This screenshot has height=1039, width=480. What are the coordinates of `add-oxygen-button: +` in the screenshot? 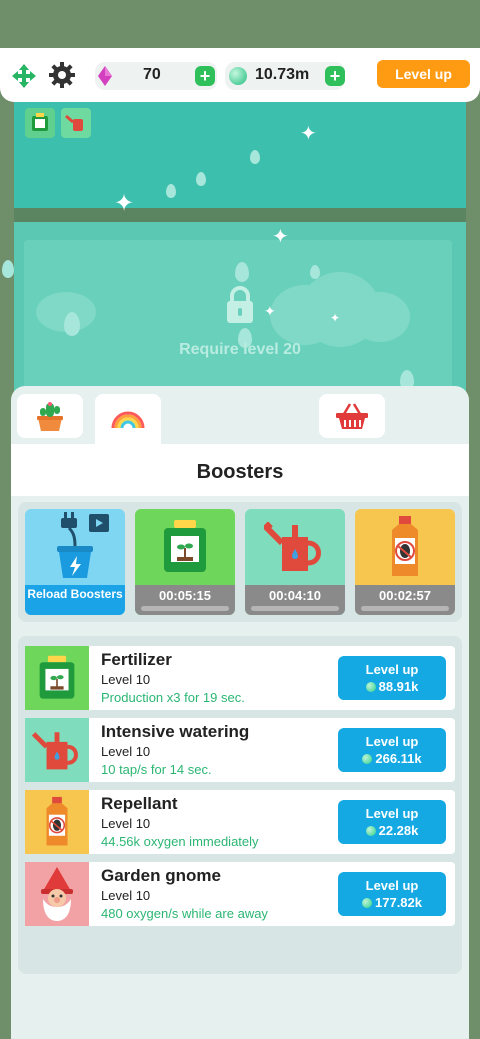 It's located at (335, 76).